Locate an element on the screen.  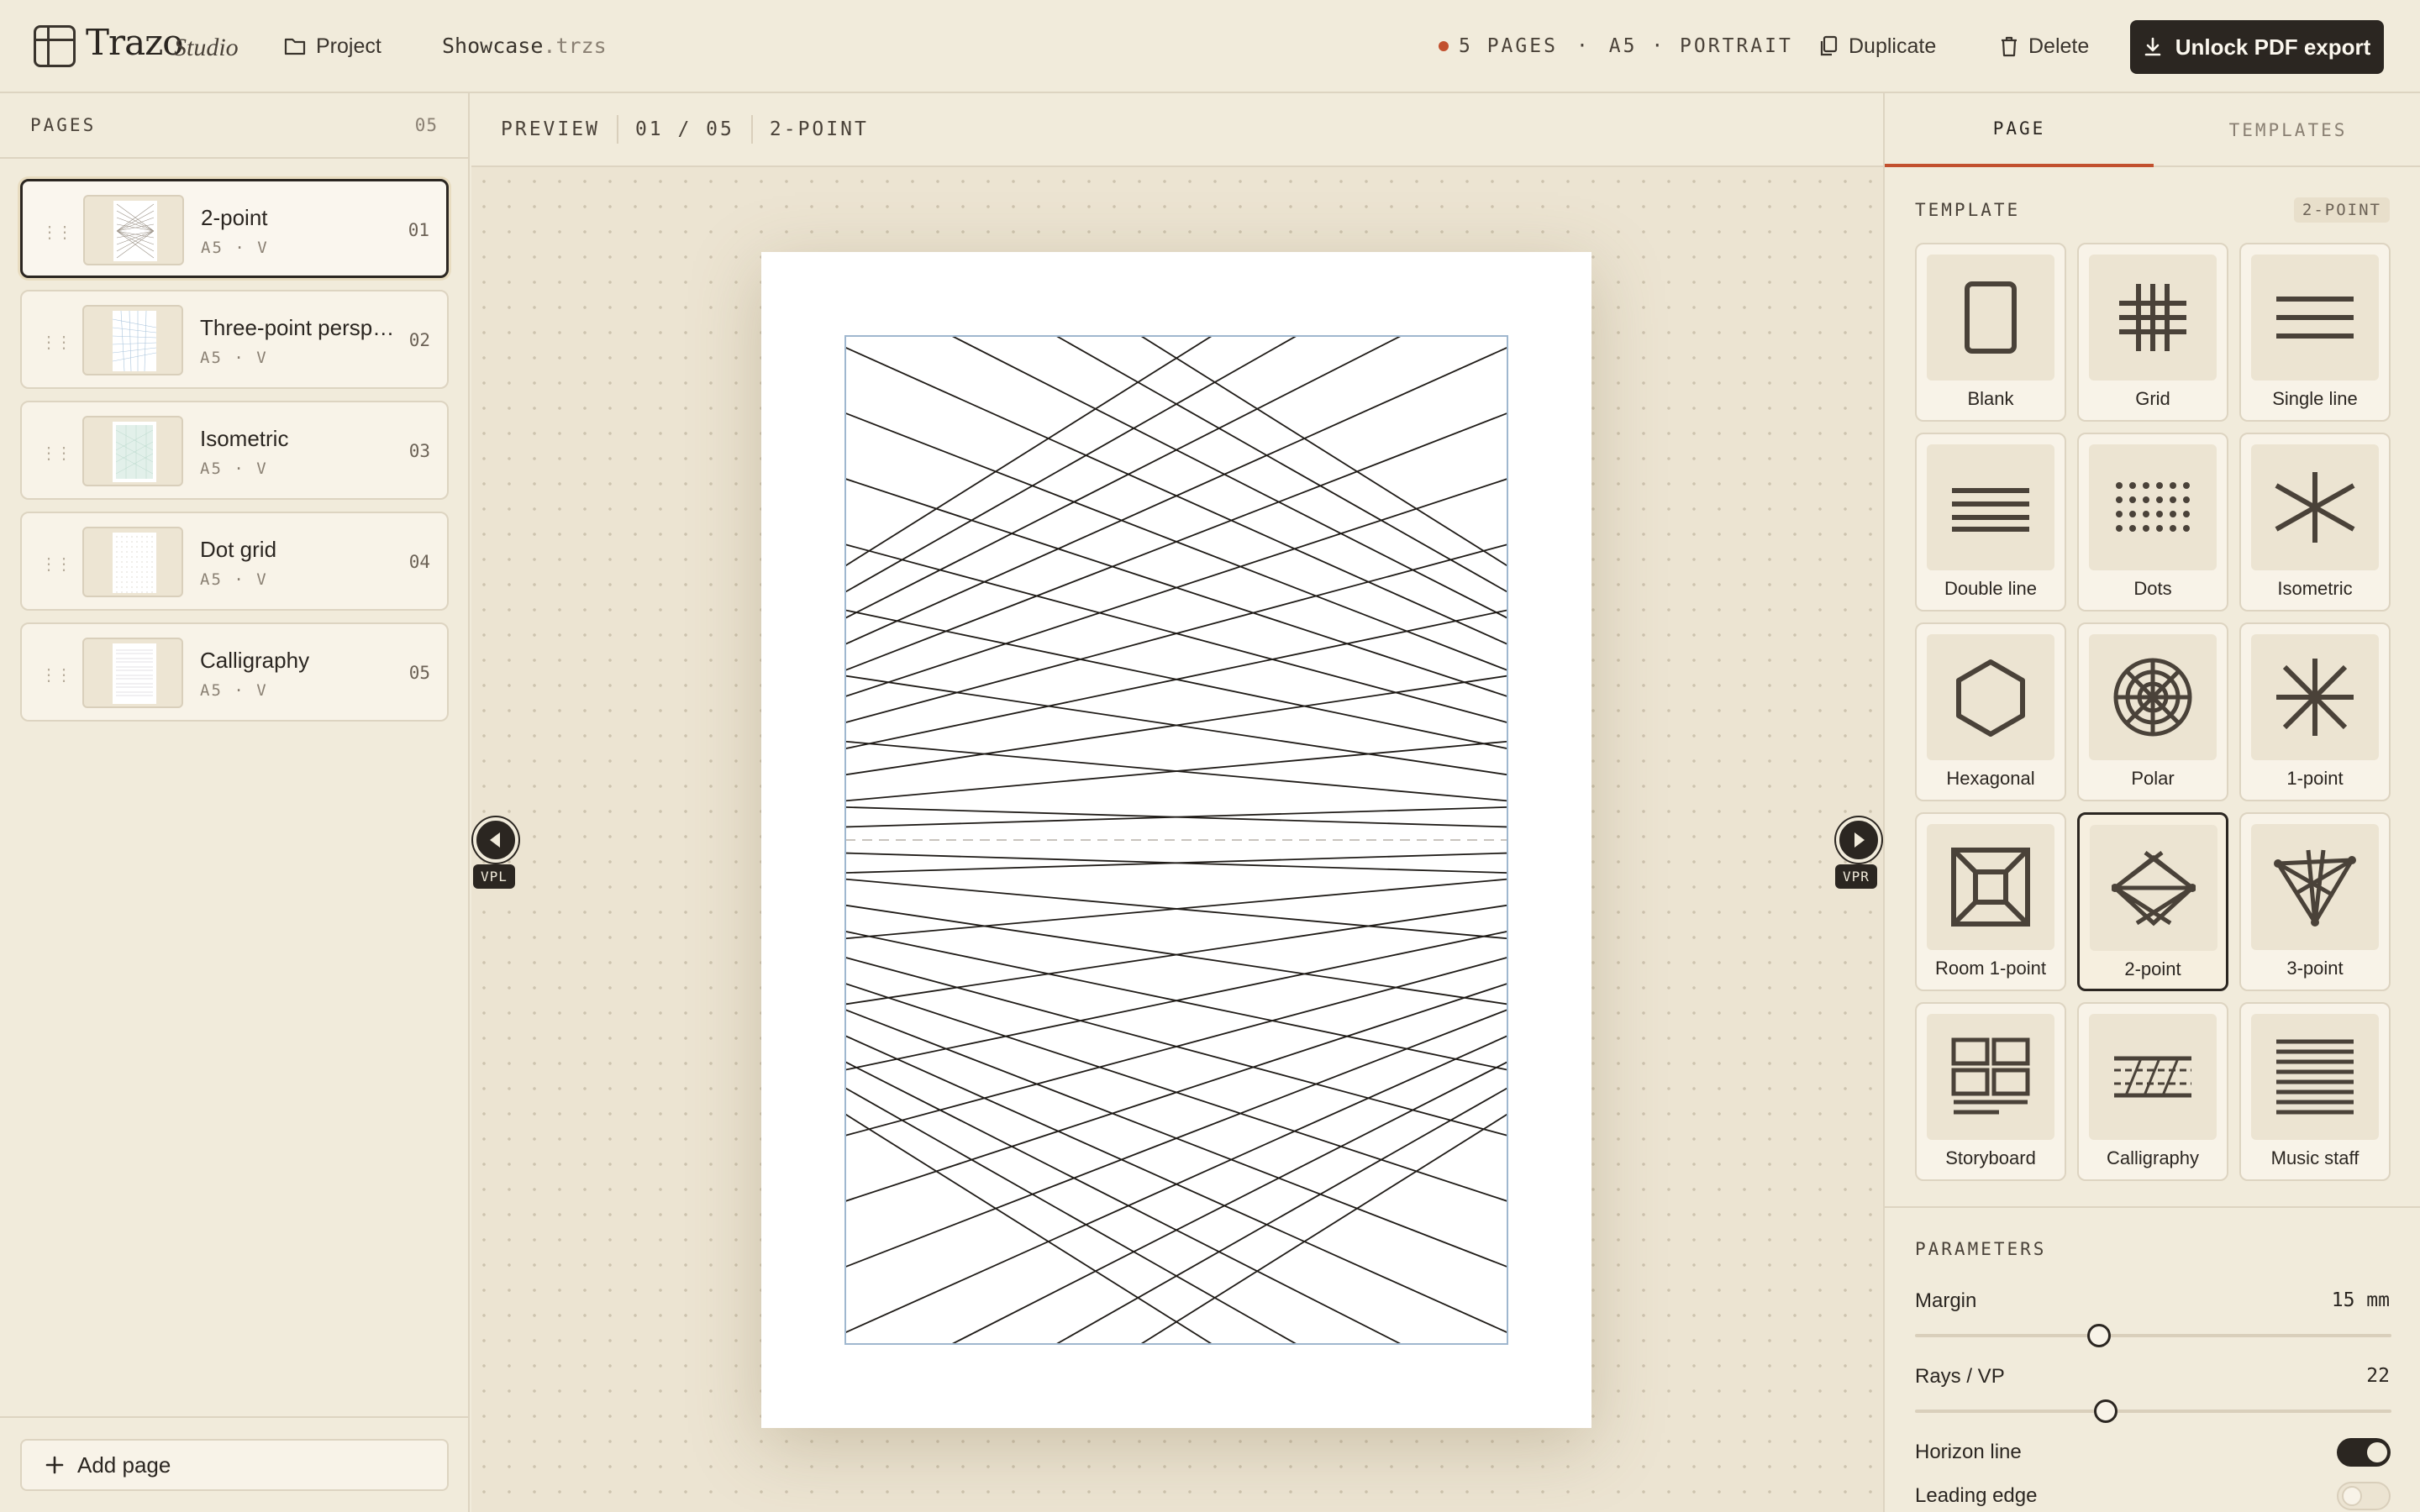
template-label: Polar is located at coordinates (2153, 778).